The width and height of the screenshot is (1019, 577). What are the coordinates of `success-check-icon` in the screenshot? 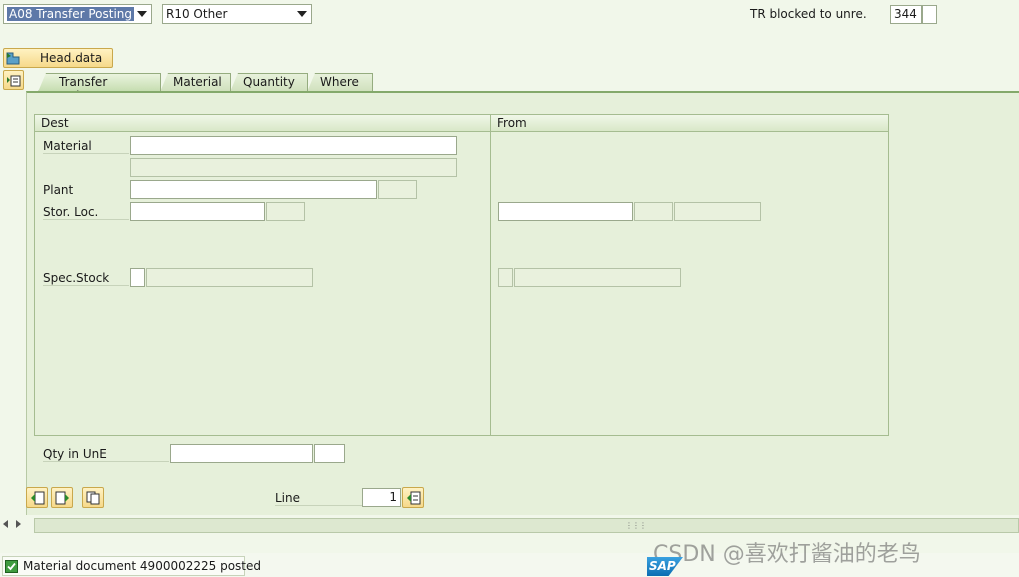 It's located at (11, 566).